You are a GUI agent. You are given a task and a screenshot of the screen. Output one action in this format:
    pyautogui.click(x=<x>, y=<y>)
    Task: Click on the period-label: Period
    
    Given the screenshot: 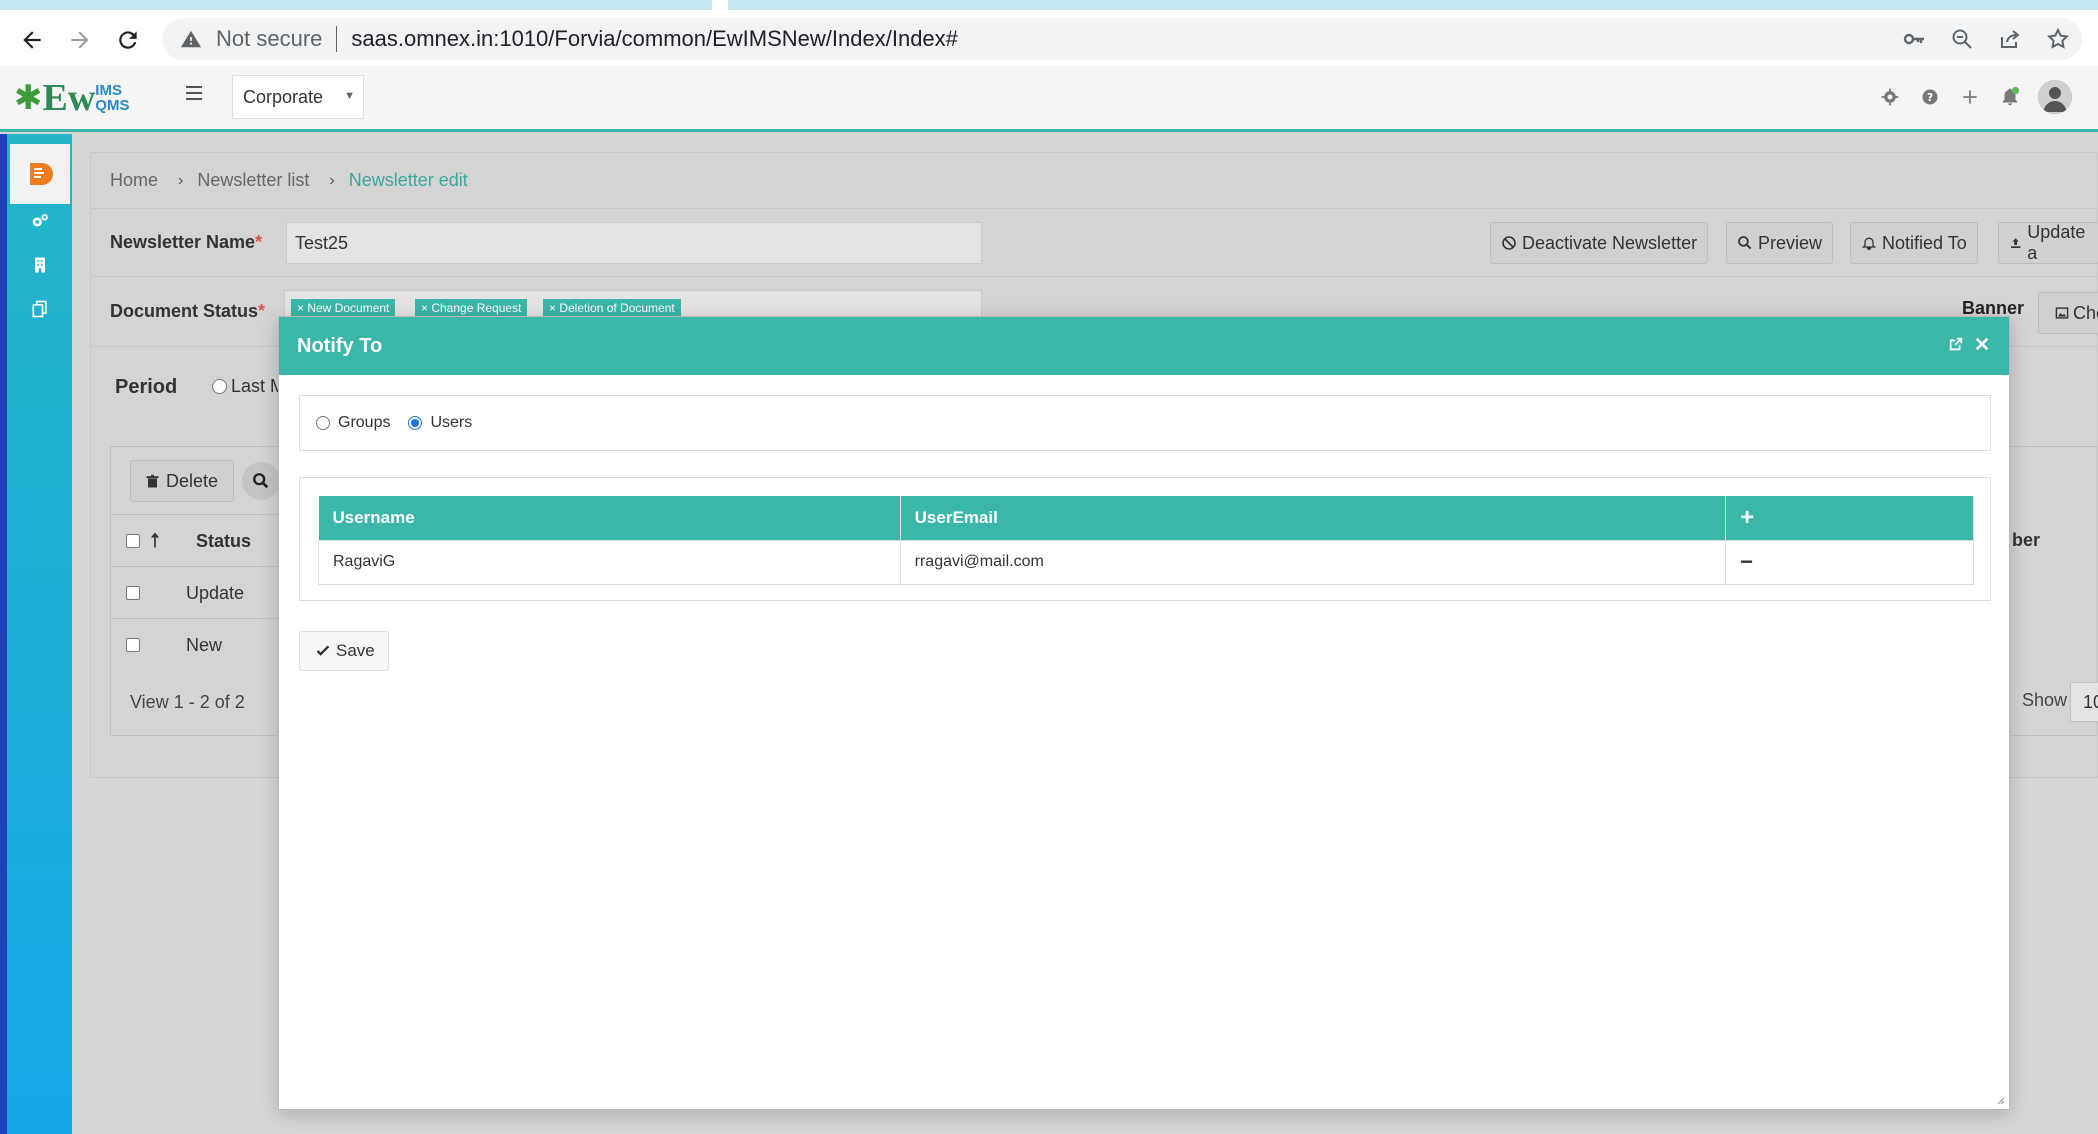 What is the action you would take?
    pyautogui.click(x=146, y=387)
    